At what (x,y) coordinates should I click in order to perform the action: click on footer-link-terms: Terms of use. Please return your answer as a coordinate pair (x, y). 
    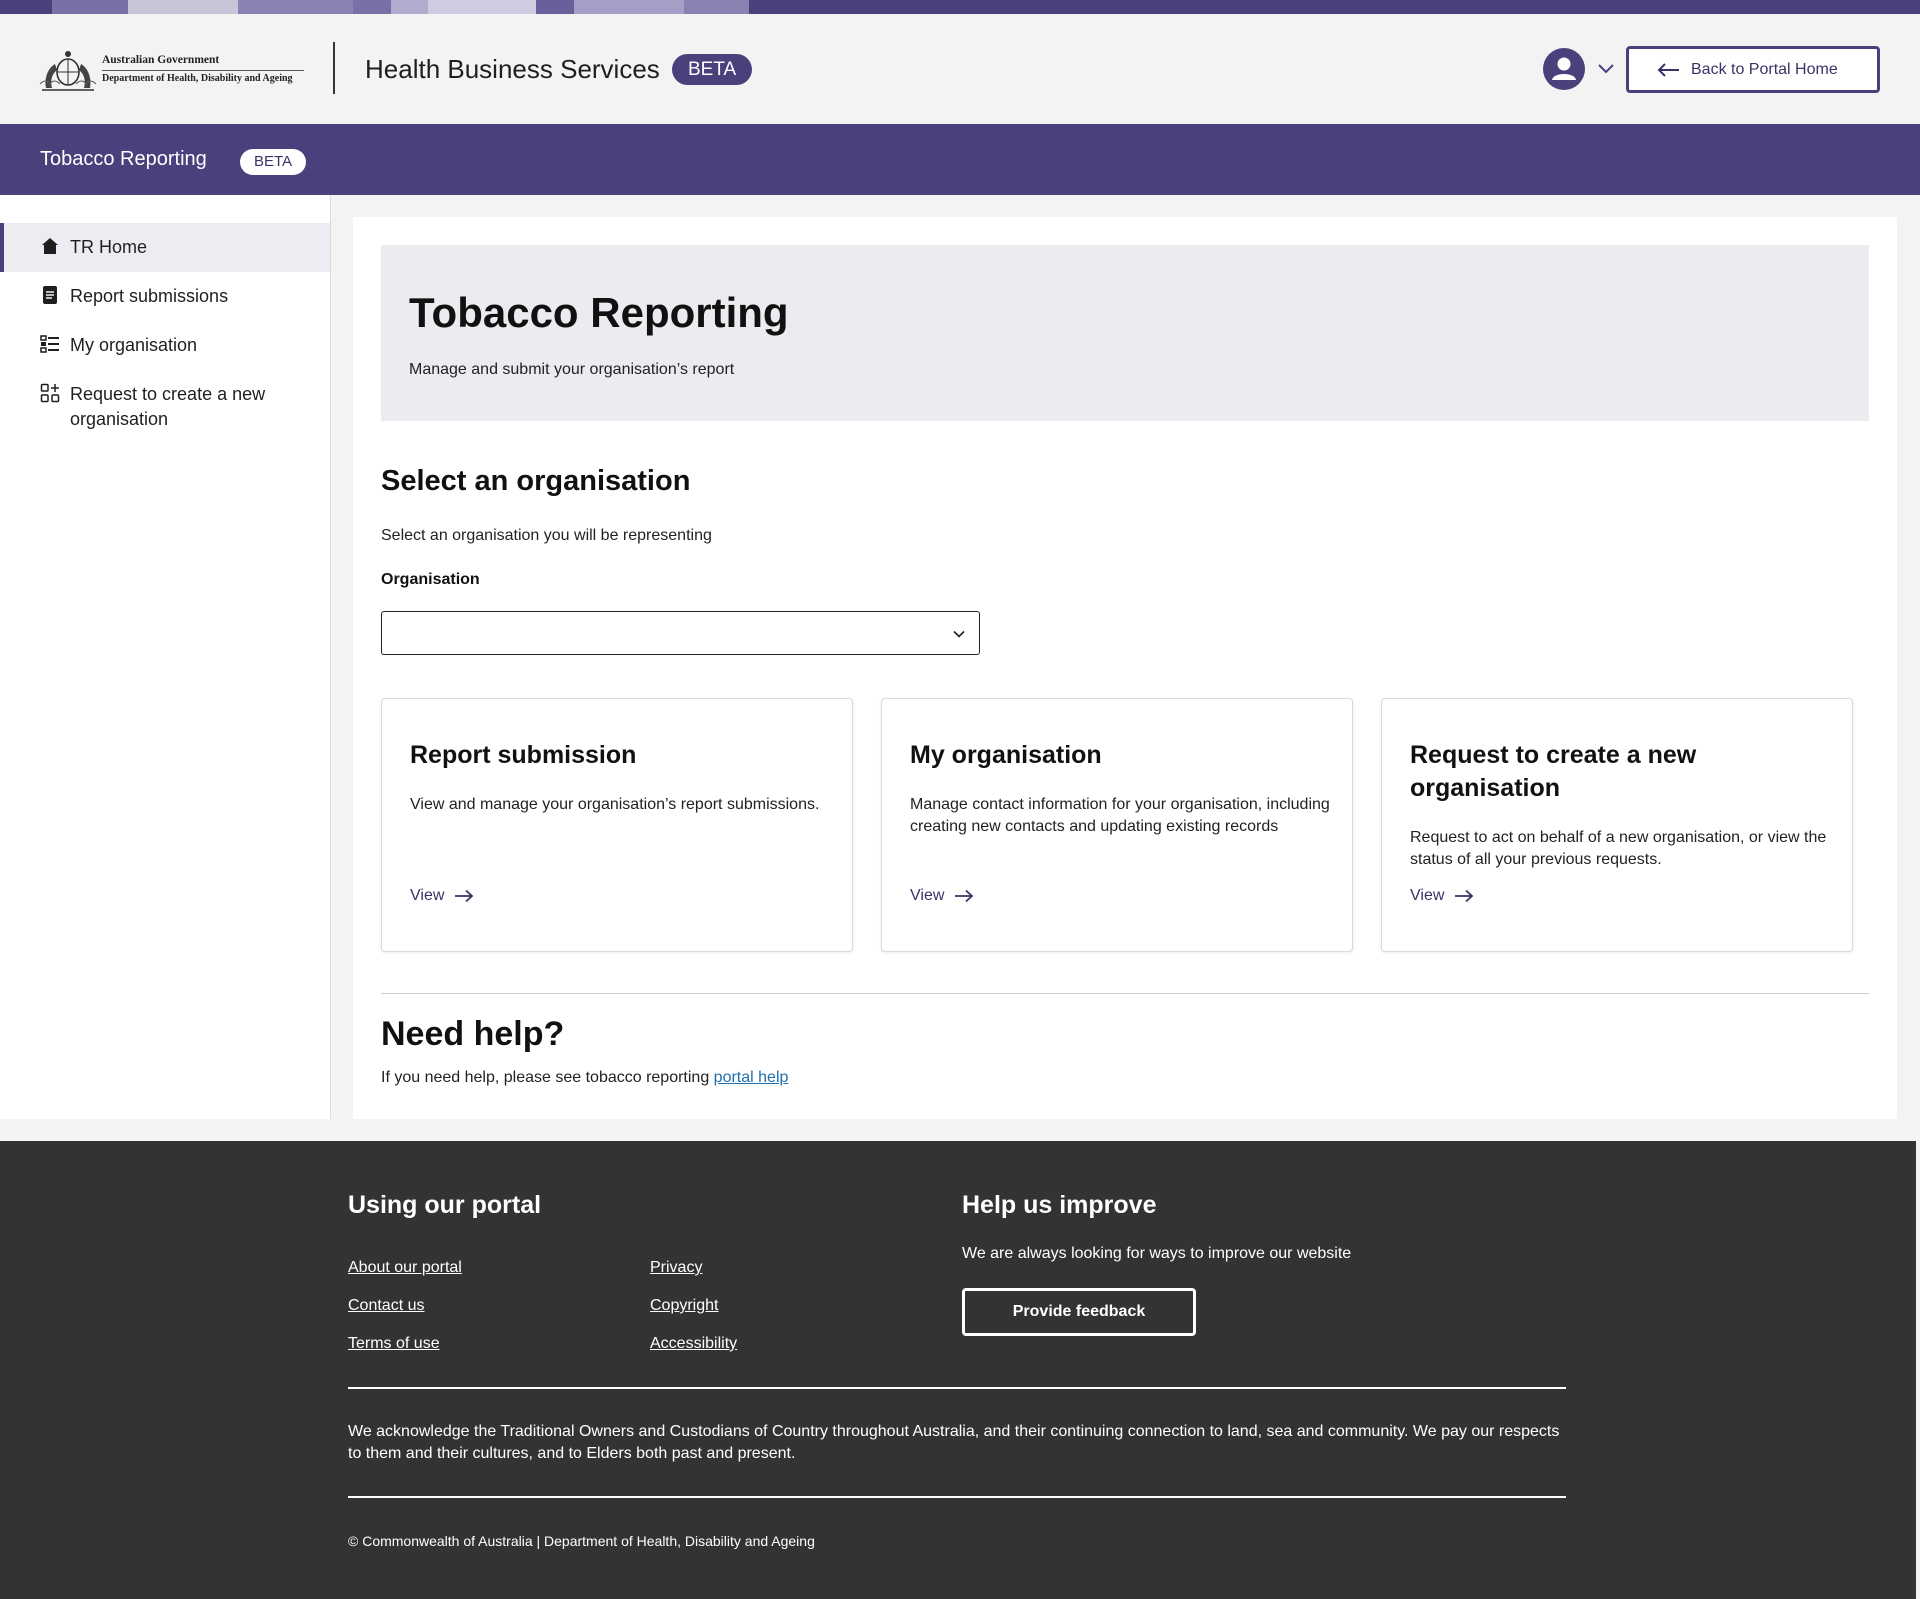
    Looking at the image, I should click on (394, 1344).